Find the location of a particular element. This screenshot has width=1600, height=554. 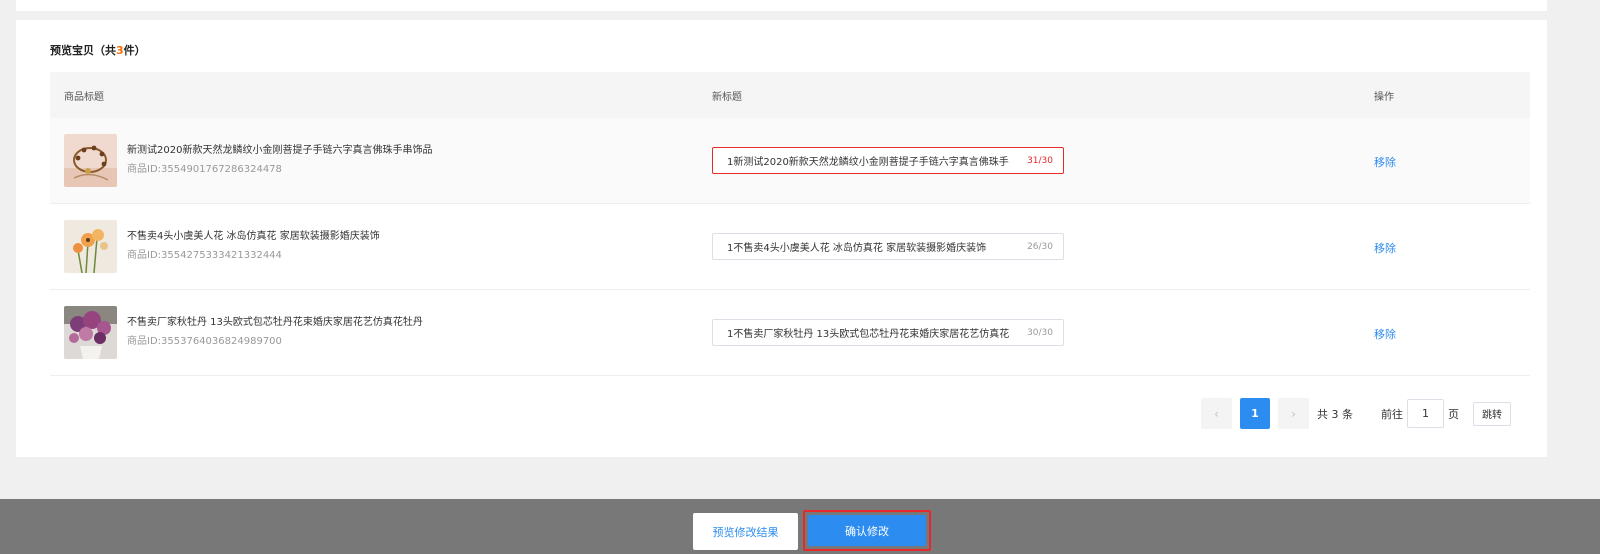

next-page-button: › is located at coordinates (1293, 413).